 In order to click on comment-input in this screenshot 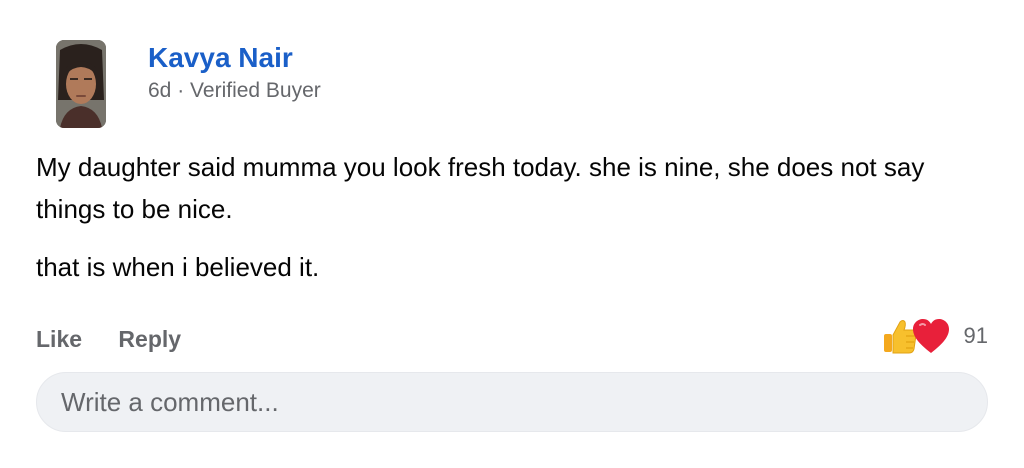, I will do `click(512, 402)`.